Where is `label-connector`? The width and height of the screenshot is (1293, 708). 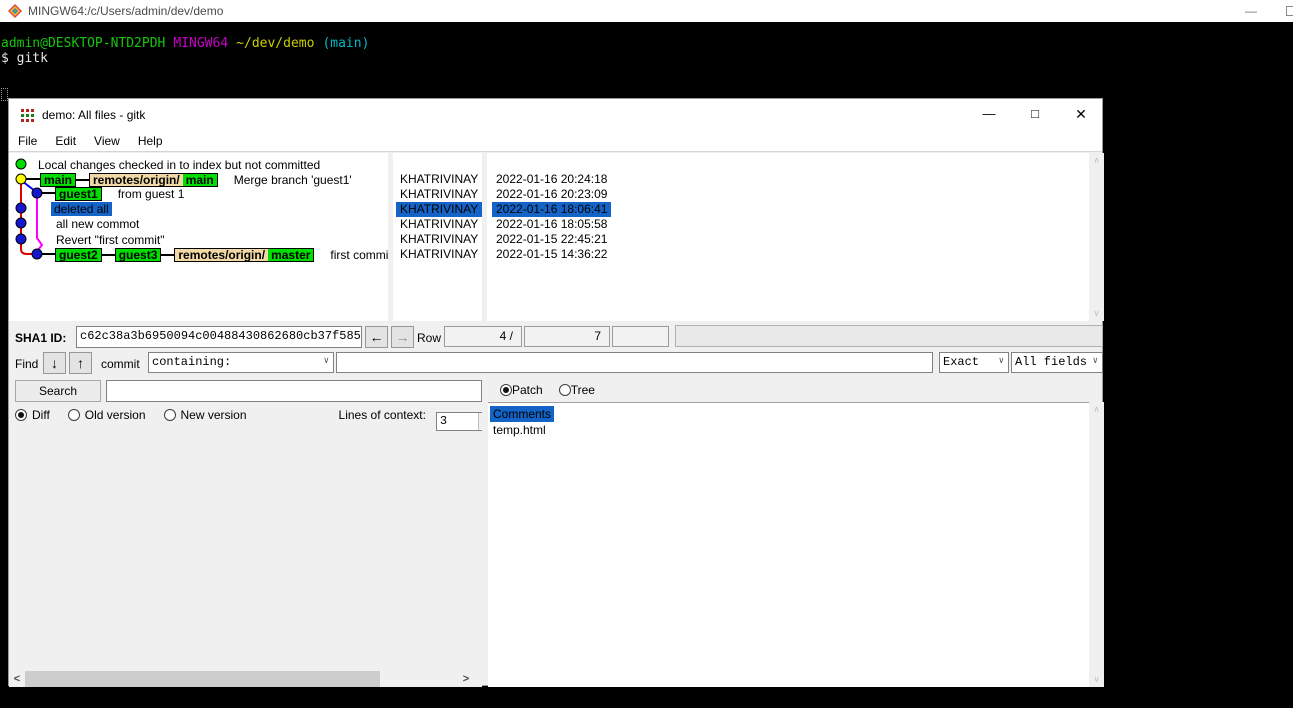 label-connector is located at coordinates (83, 179).